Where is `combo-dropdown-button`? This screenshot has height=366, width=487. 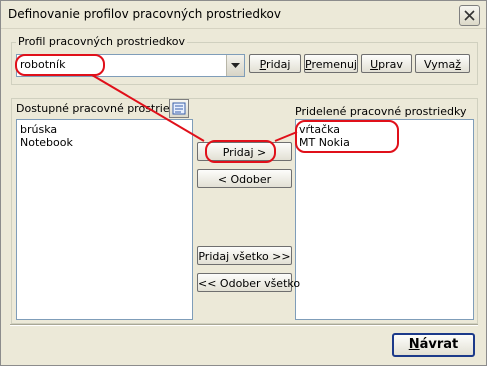
combo-dropdown-button is located at coordinates (235, 65).